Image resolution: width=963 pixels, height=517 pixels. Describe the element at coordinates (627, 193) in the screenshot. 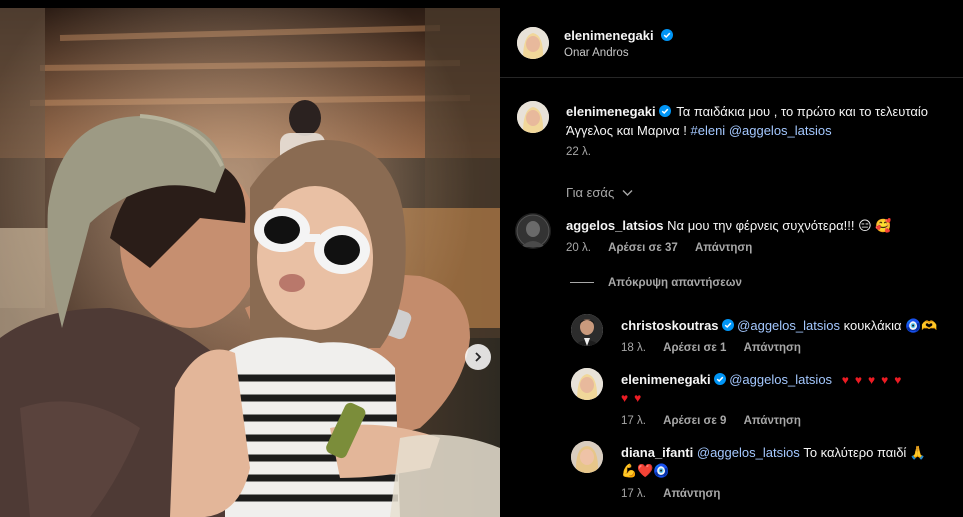

I see `chevron-down-icon` at that location.